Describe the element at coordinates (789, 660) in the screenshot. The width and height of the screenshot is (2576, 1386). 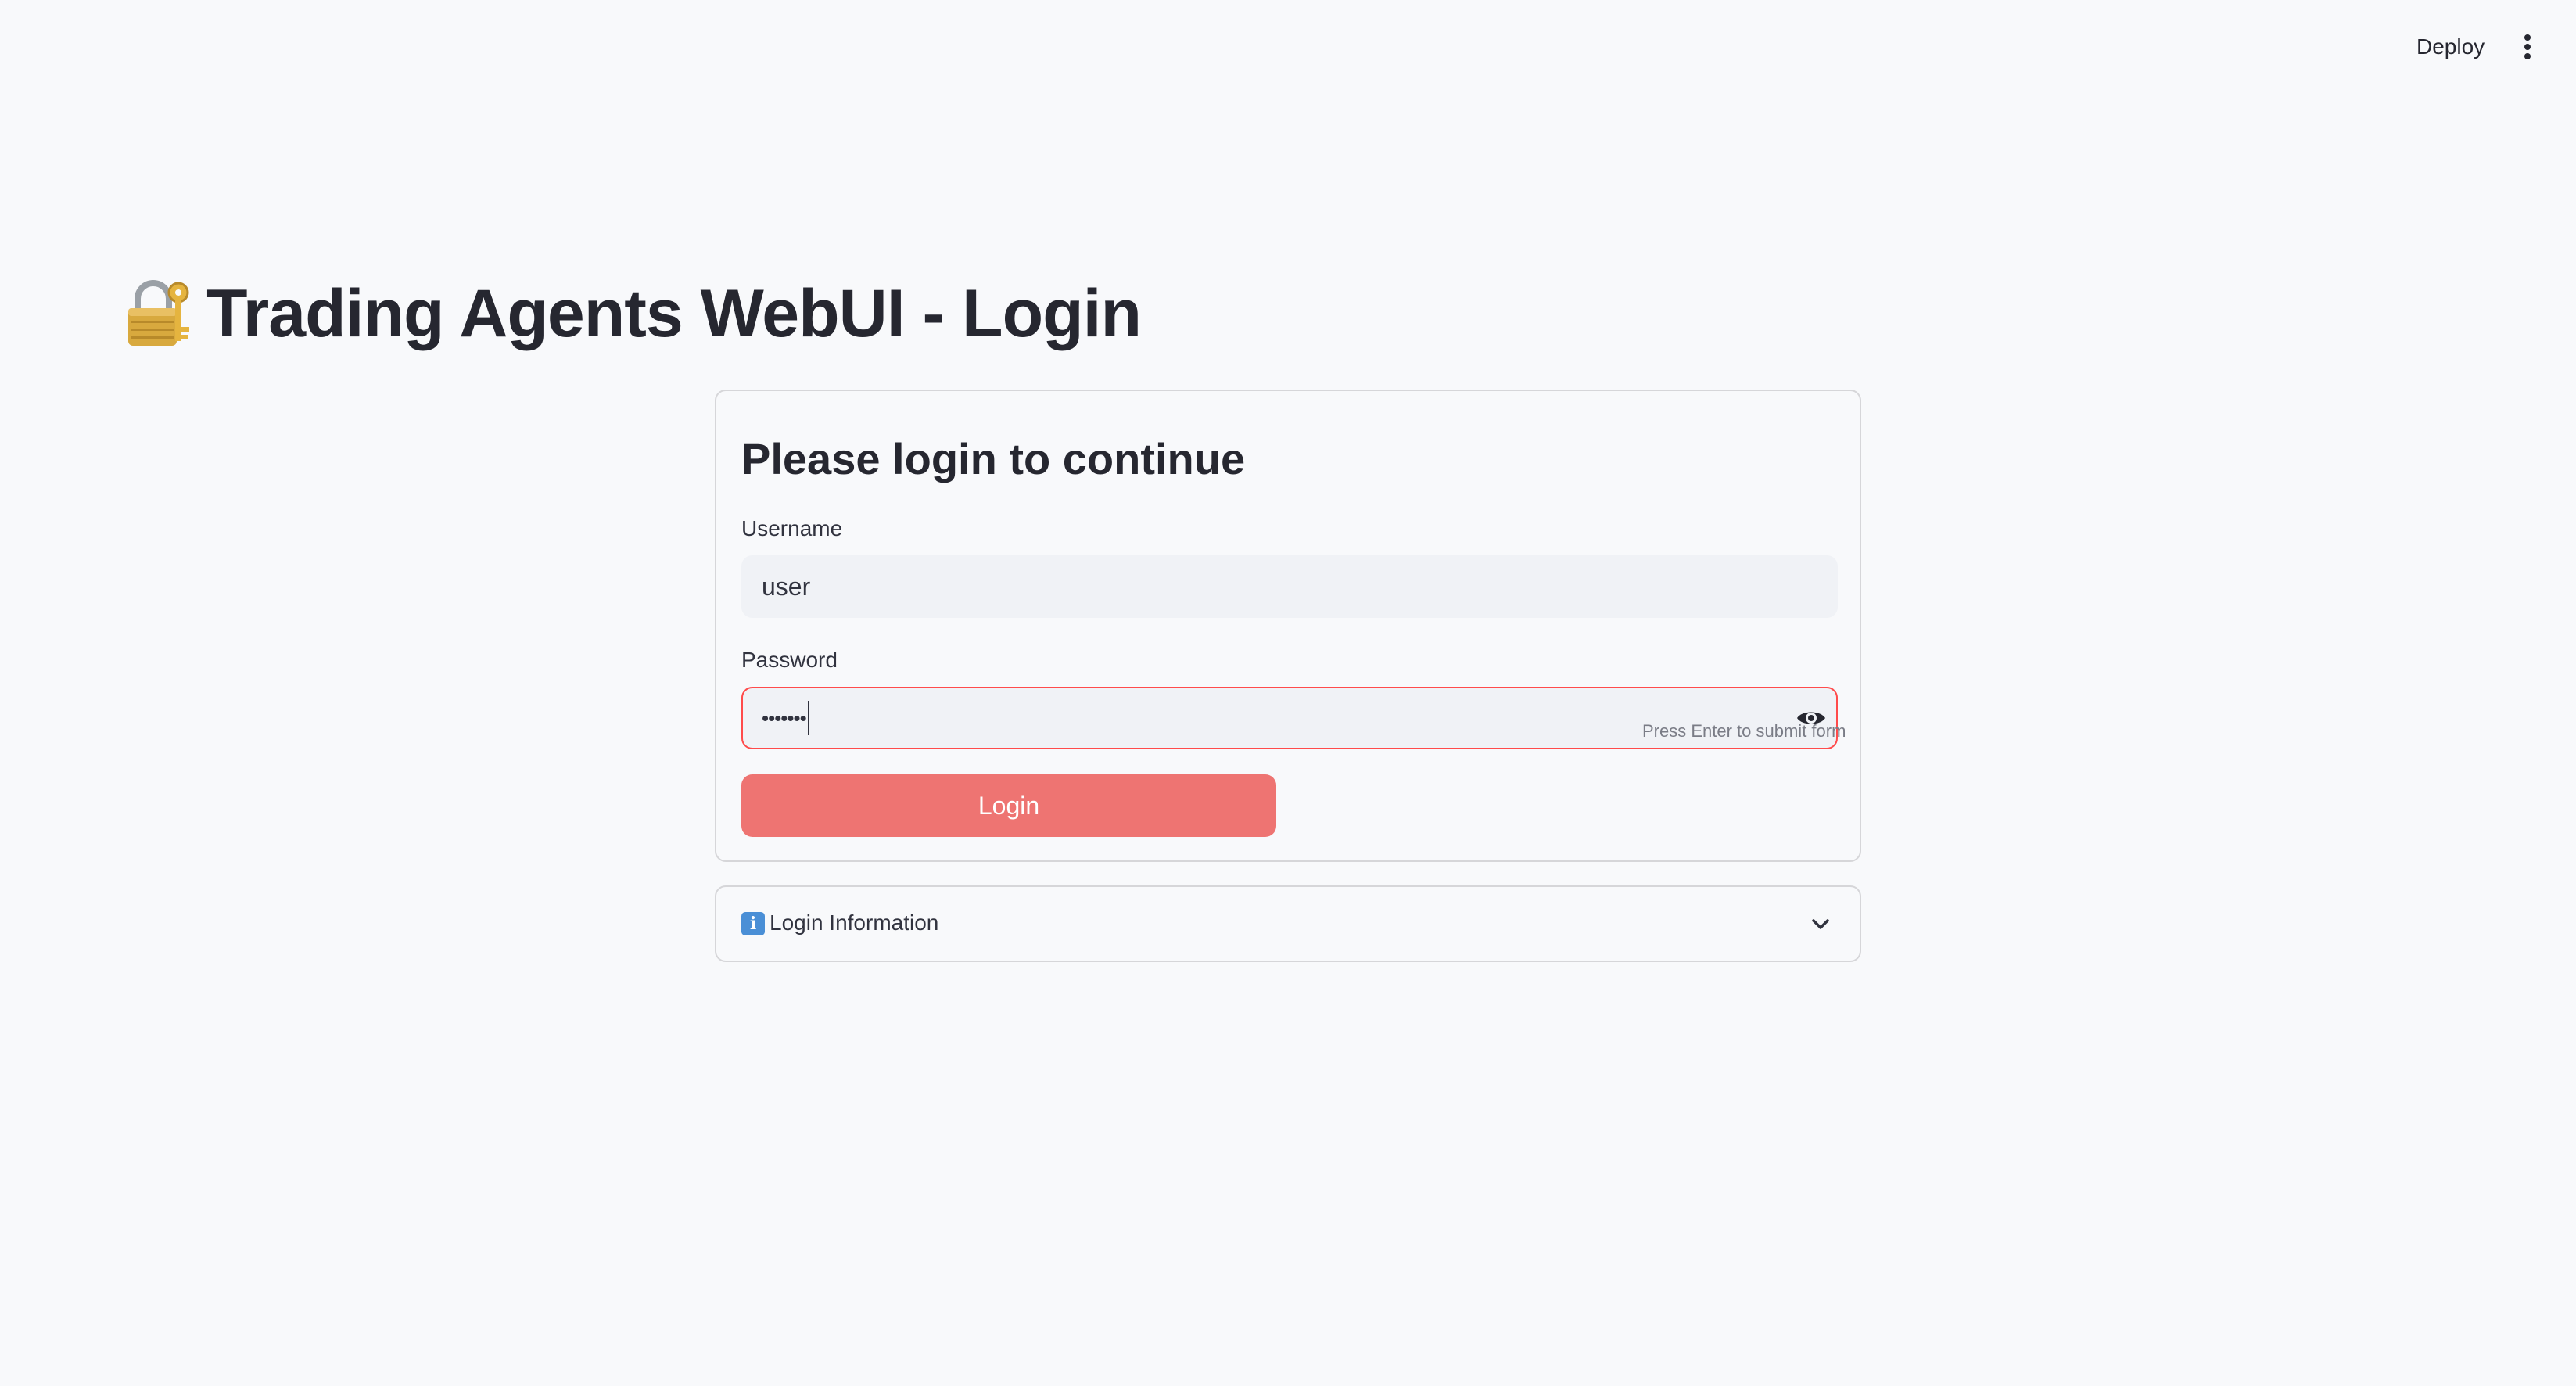
I see `password-label: Password` at that location.